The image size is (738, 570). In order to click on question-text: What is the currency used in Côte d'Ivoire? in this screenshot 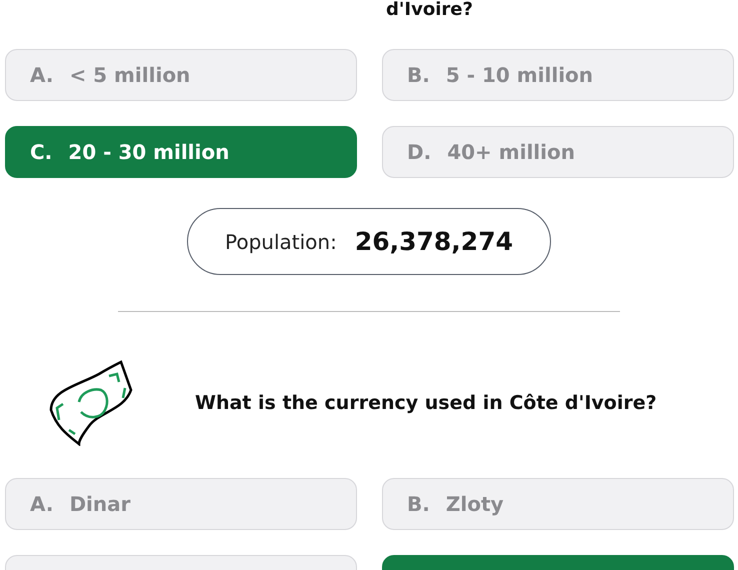, I will do `click(426, 403)`.